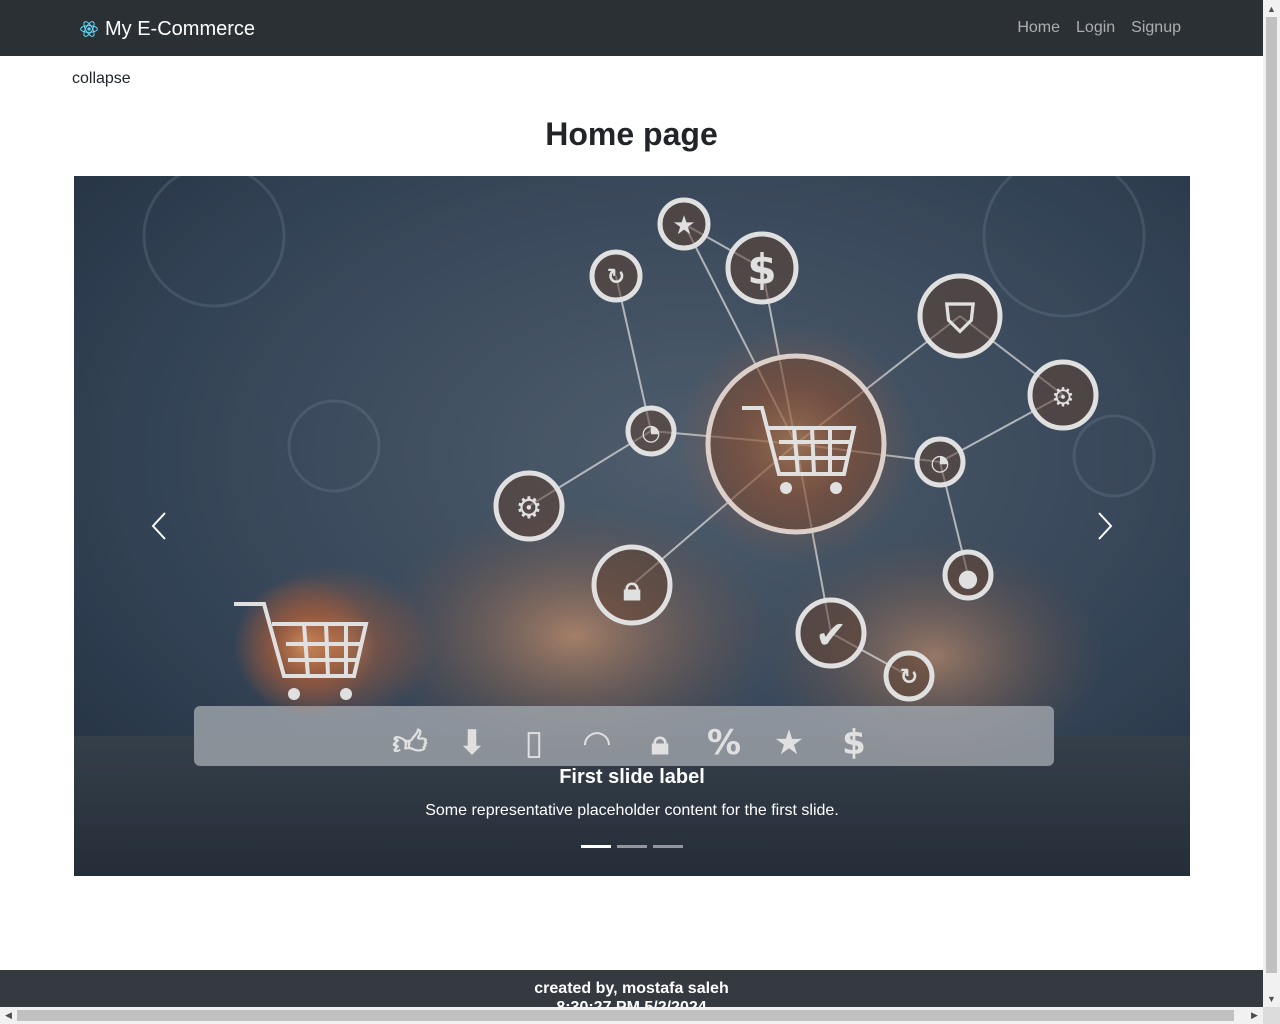 The image size is (1280, 1024). I want to click on footer-credit: created by, mostafa saleh, so click(631, 988).